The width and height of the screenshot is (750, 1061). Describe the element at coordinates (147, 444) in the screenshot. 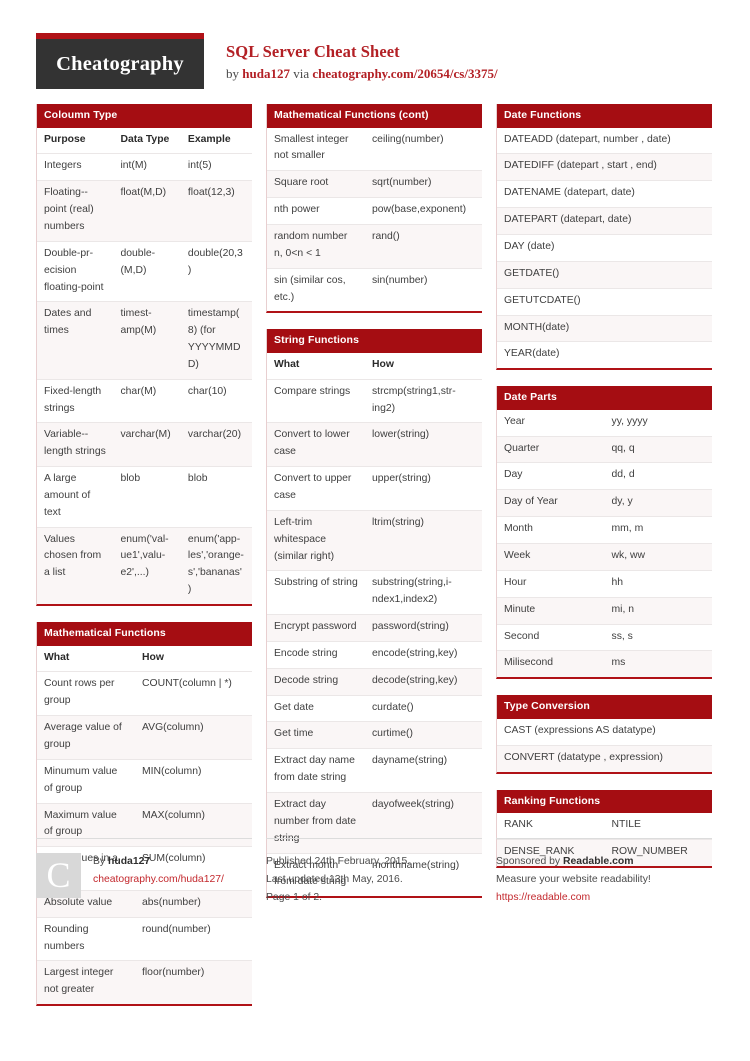

I see `cell-data-type: varchar(M)` at that location.